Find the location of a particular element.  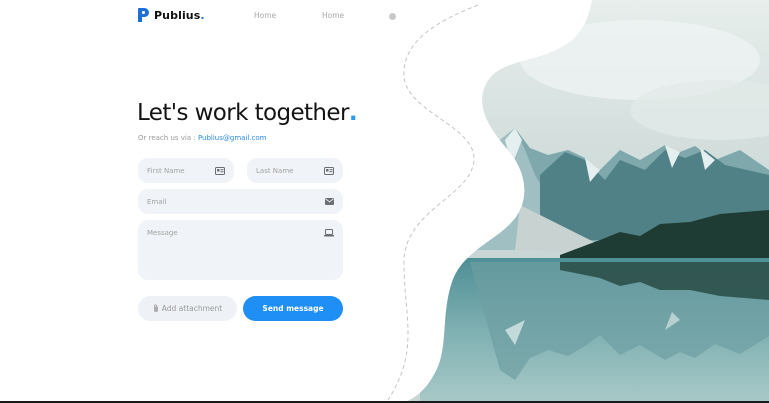

nav-dot-icon is located at coordinates (392, 16).